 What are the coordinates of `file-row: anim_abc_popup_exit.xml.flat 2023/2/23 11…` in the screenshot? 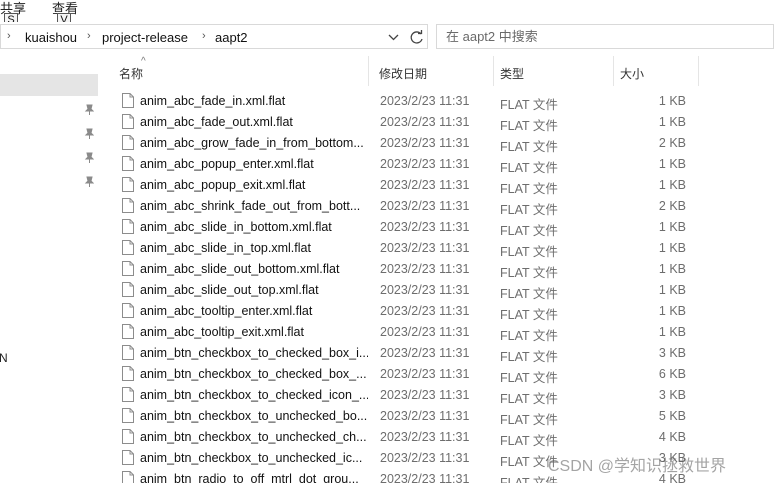 It's located at (437, 185).